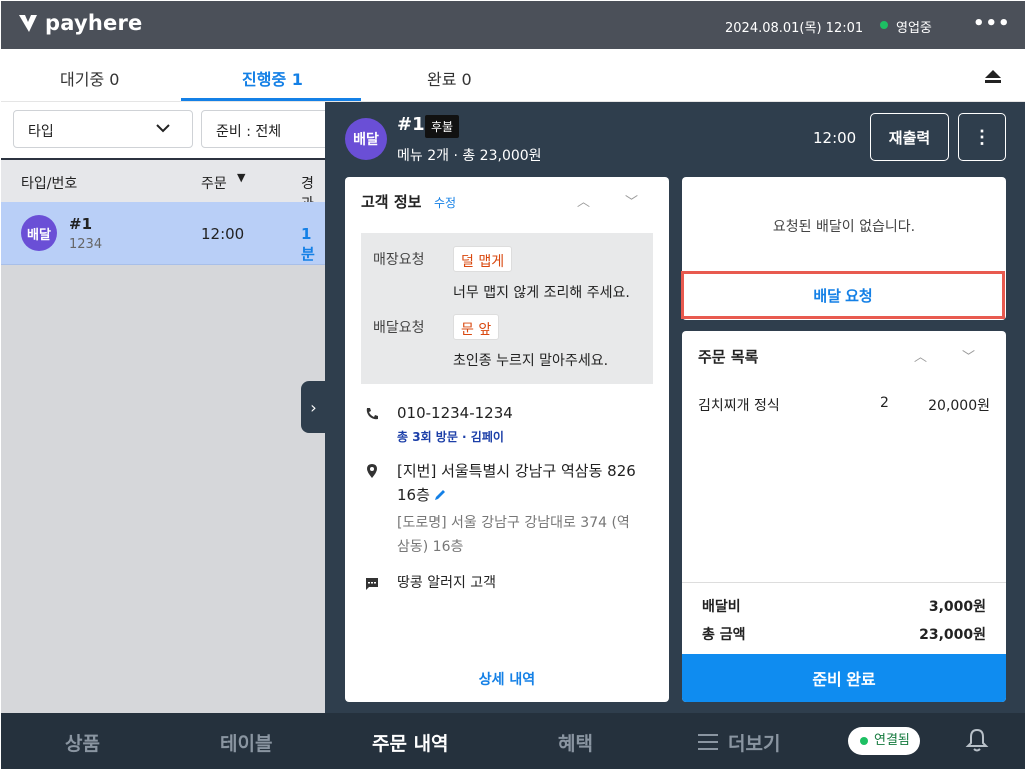 The width and height of the screenshot is (1026, 770). What do you see at coordinates (399, 328) in the screenshot?
I see `delivery-request-label: 배달요청` at bounding box center [399, 328].